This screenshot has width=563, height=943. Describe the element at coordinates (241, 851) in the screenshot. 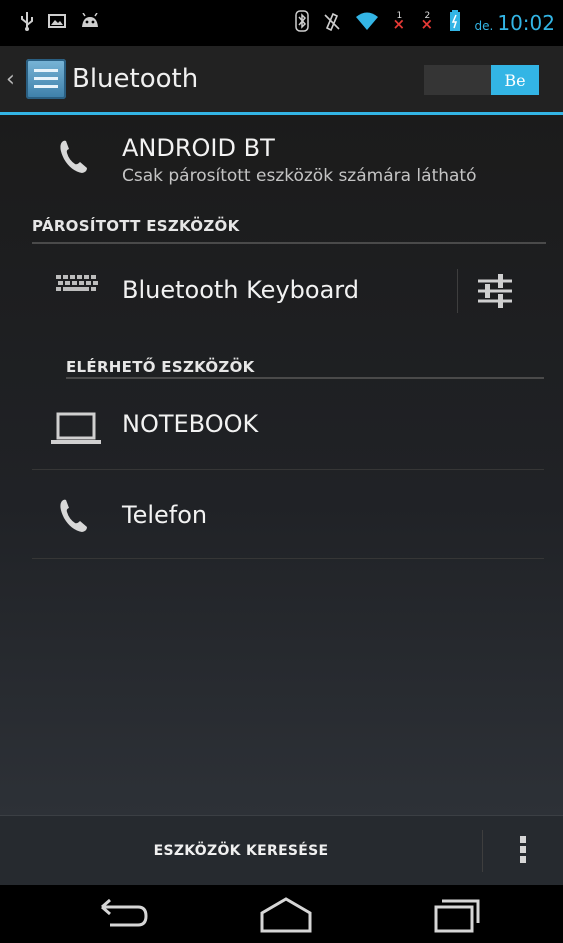

I see `scan-devices-button: ESZKÖZÖK KERESÉSE` at that location.